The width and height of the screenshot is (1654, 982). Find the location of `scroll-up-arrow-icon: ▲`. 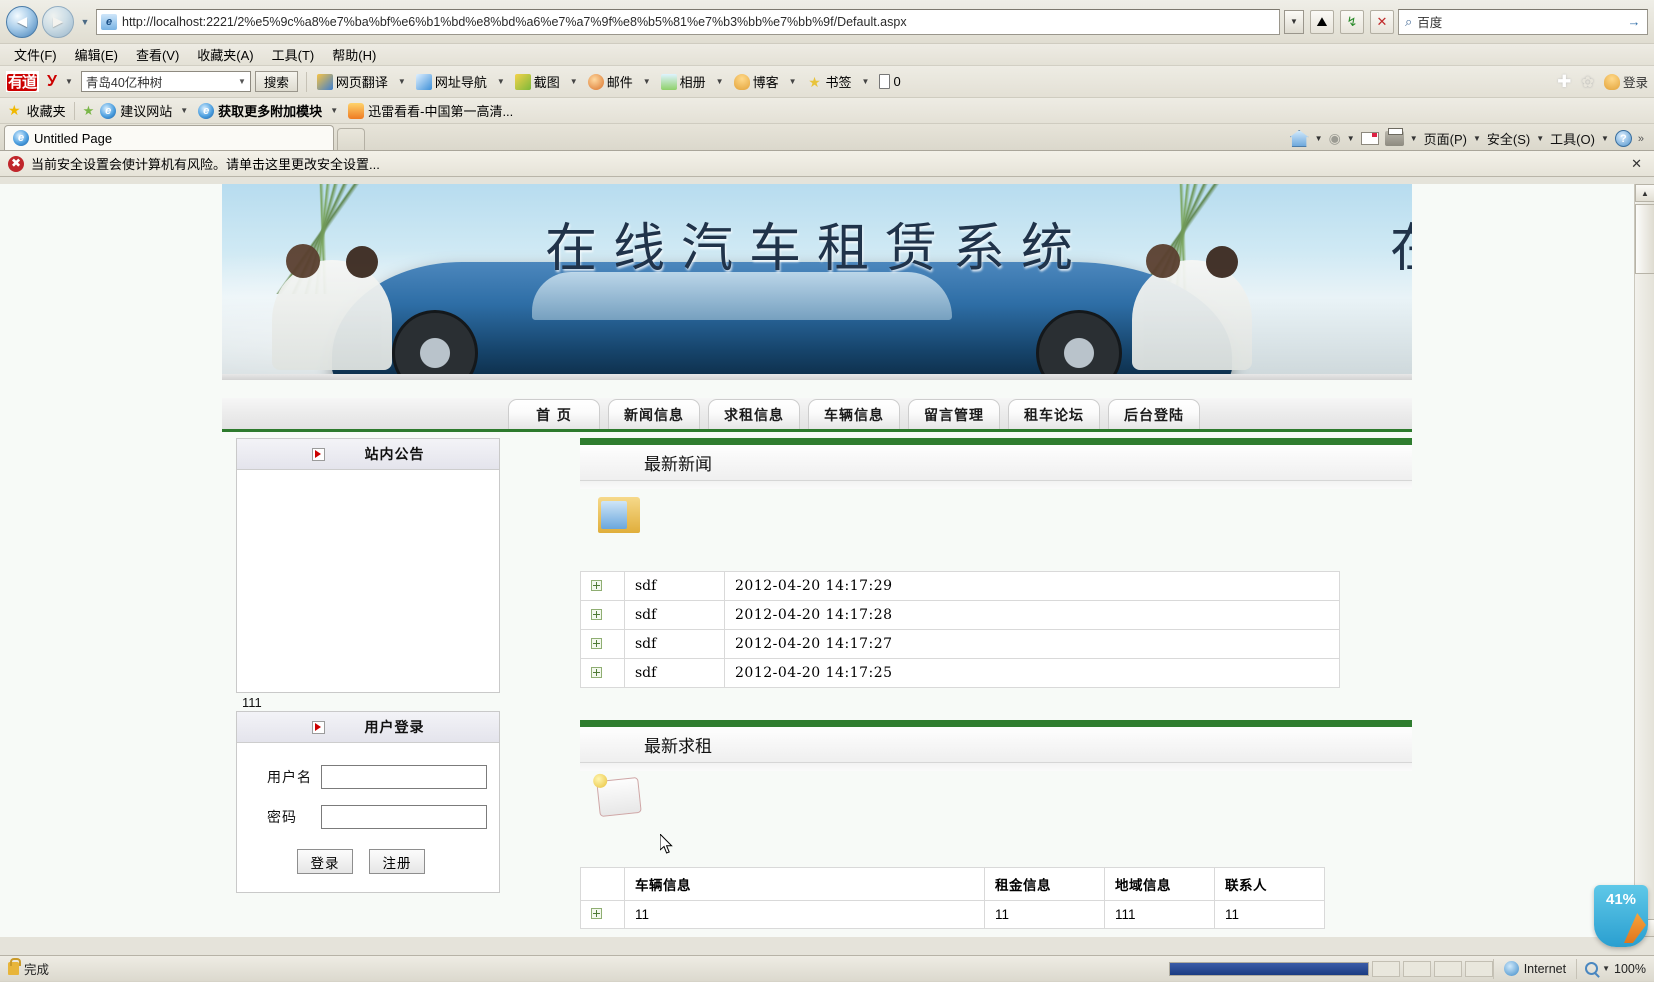

scroll-up-arrow-icon: ▲ is located at coordinates (1644, 193).